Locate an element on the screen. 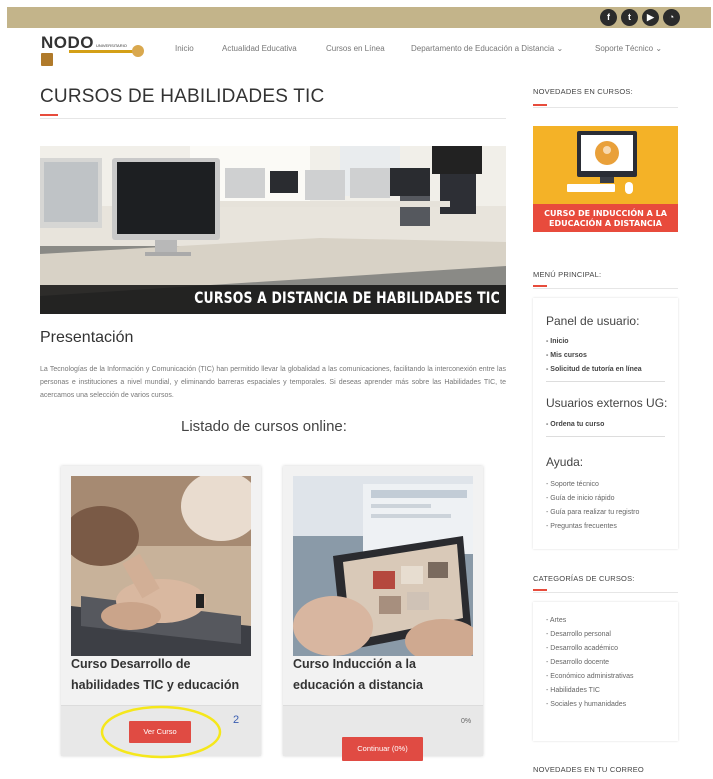 The height and width of the screenshot is (779, 713). logo-line is located at coordinates (104, 51).